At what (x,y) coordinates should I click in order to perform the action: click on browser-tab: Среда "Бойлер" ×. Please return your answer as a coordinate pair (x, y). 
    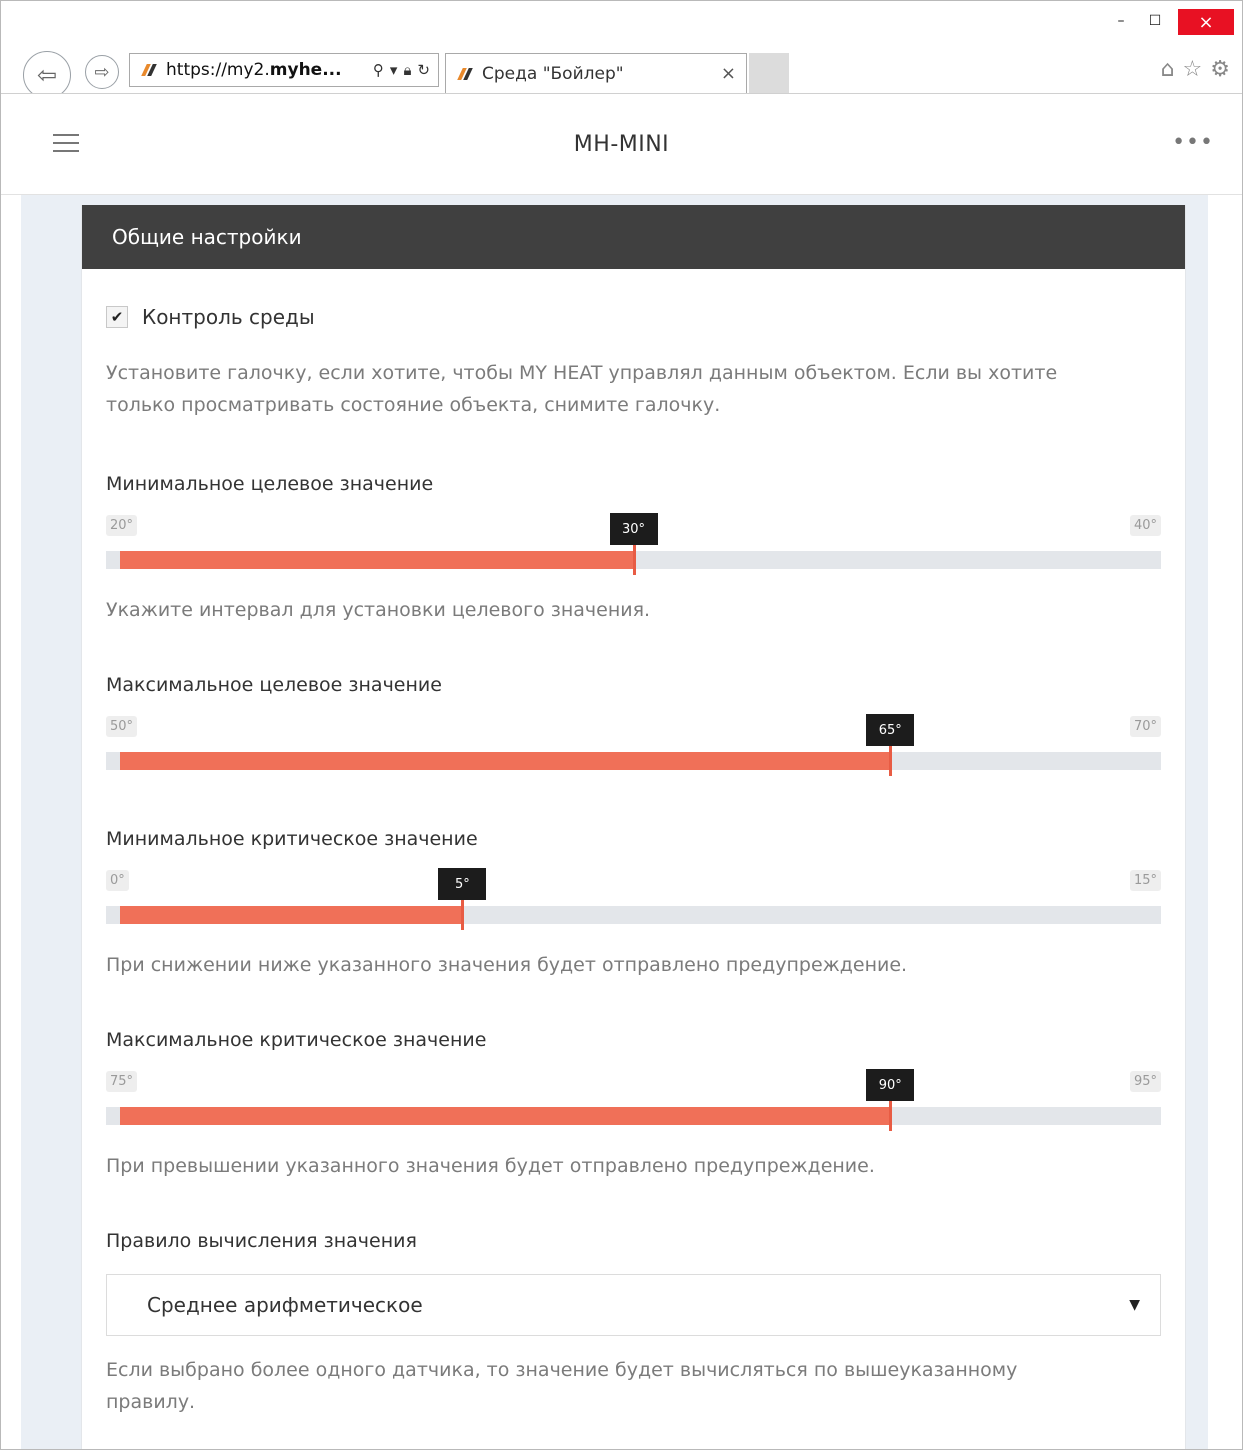
    Looking at the image, I should click on (596, 73).